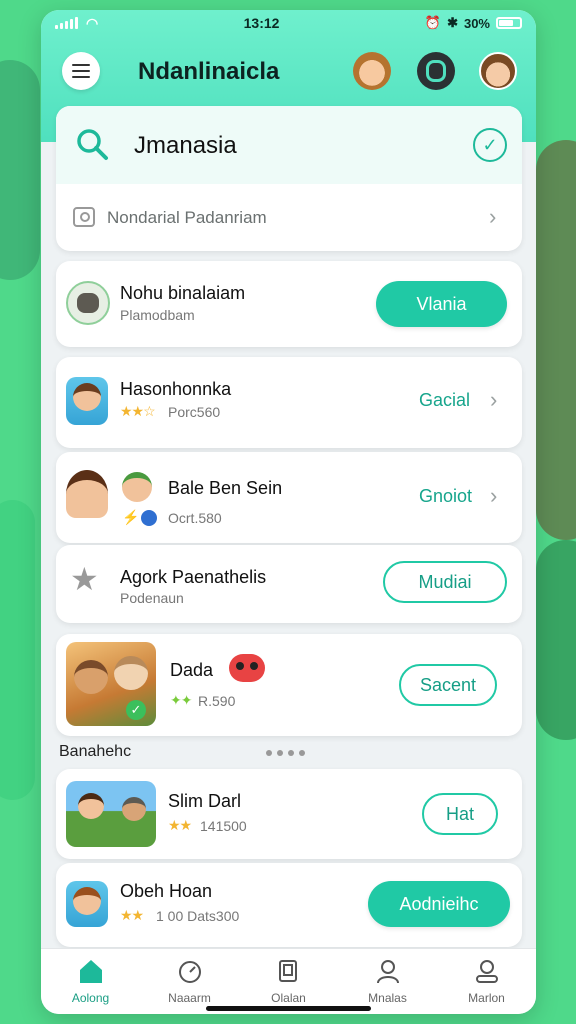  What do you see at coordinates (95, 751) in the screenshot?
I see `section-title: Banahehc` at bounding box center [95, 751].